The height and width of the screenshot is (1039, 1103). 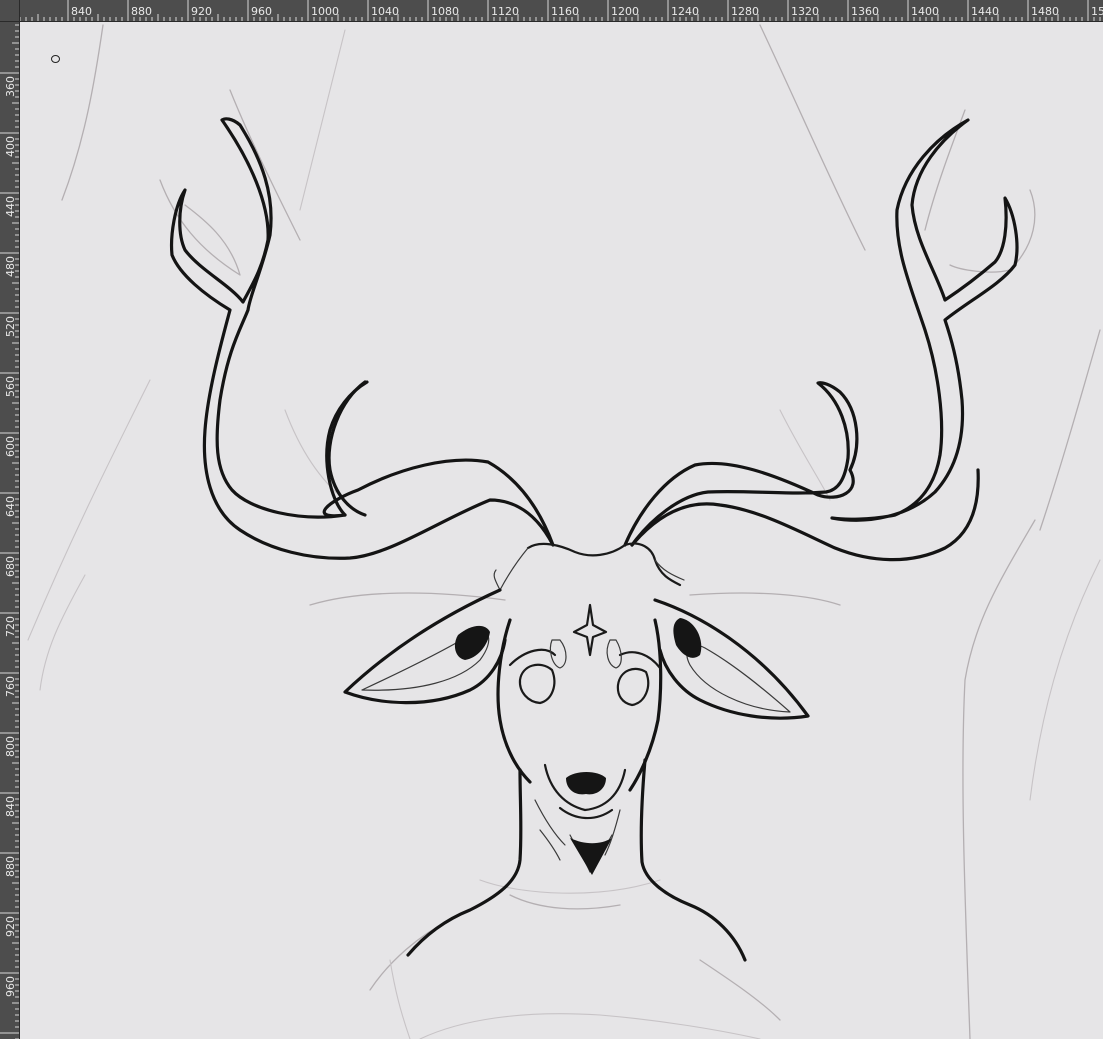 What do you see at coordinates (10, 386) in the screenshot?
I see `ruler-label: 560` at bounding box center [10, 386].